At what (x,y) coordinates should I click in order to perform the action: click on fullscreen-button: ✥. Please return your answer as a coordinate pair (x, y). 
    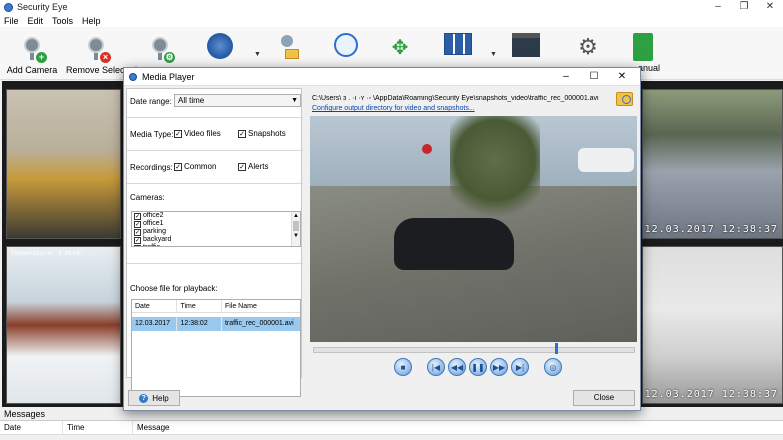
    Looking at the image, I should click on (400, 47).